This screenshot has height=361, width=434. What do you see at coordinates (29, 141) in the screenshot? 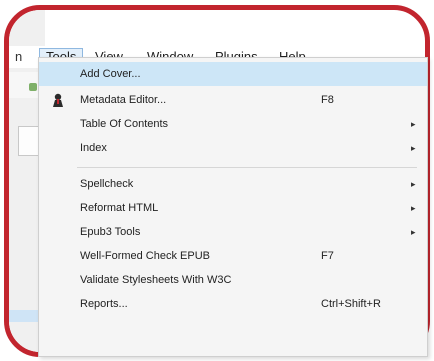
I see `toolbar-button` at bounding box center [29, 141].